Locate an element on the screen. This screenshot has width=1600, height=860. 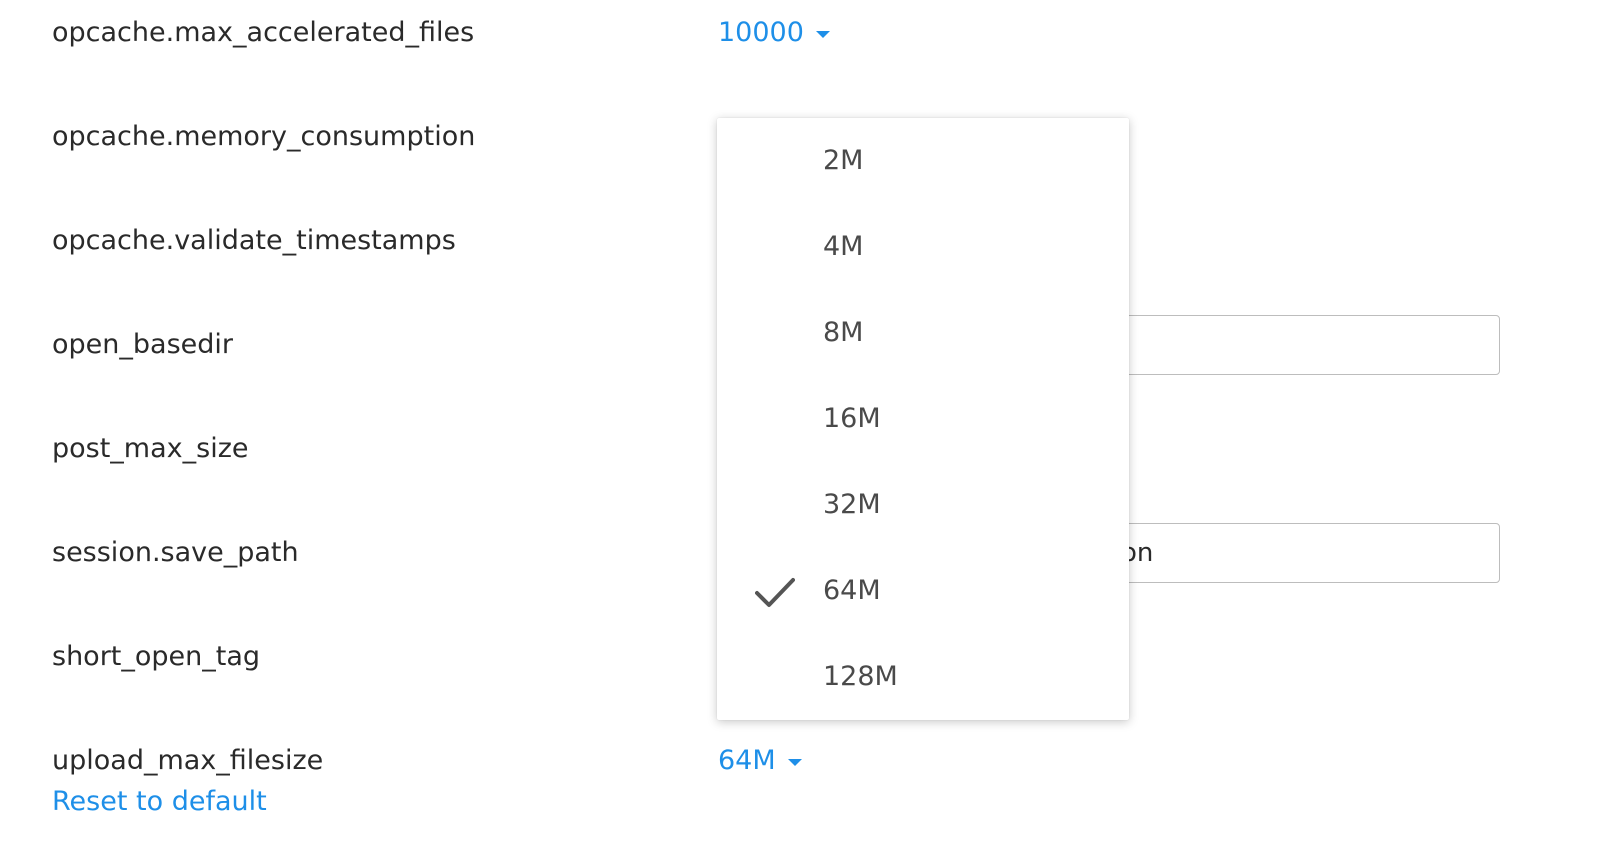
dropdown-option-label: 32M is located at coordinates (852, 504).